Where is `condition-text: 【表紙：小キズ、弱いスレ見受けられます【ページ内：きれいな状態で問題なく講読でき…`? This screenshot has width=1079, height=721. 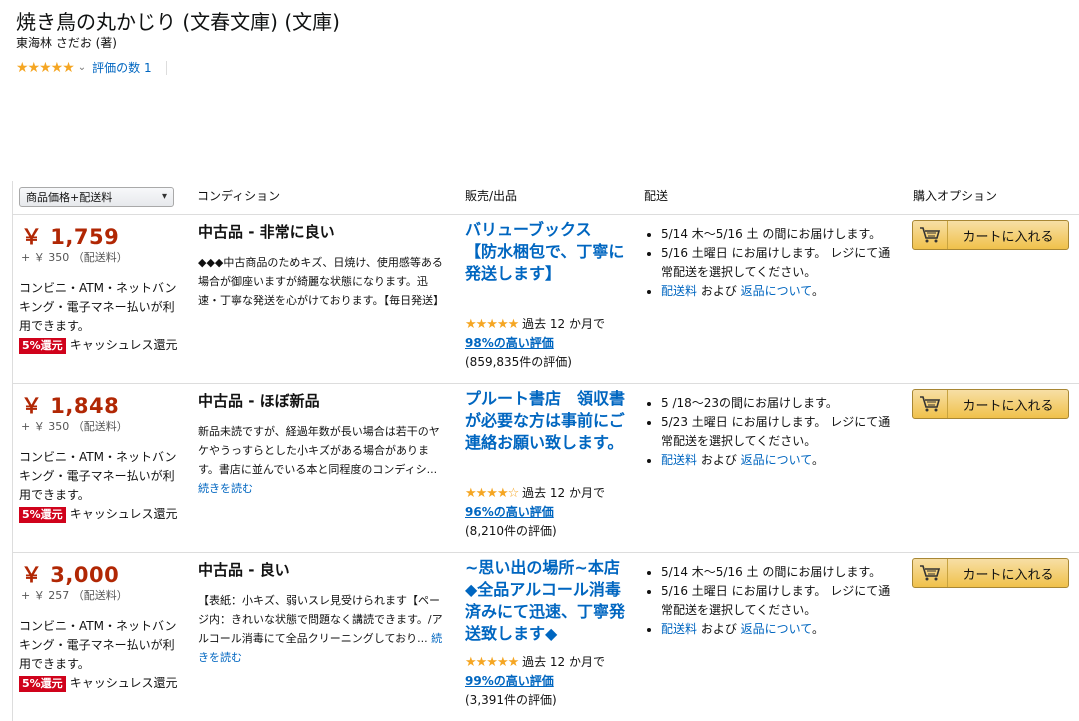 condition-text: 【表紙：小キズ、弱いスレ見受けられます【ページ内：きれいな状態で問題なく講読でき… is located at coordinates (320, 619).